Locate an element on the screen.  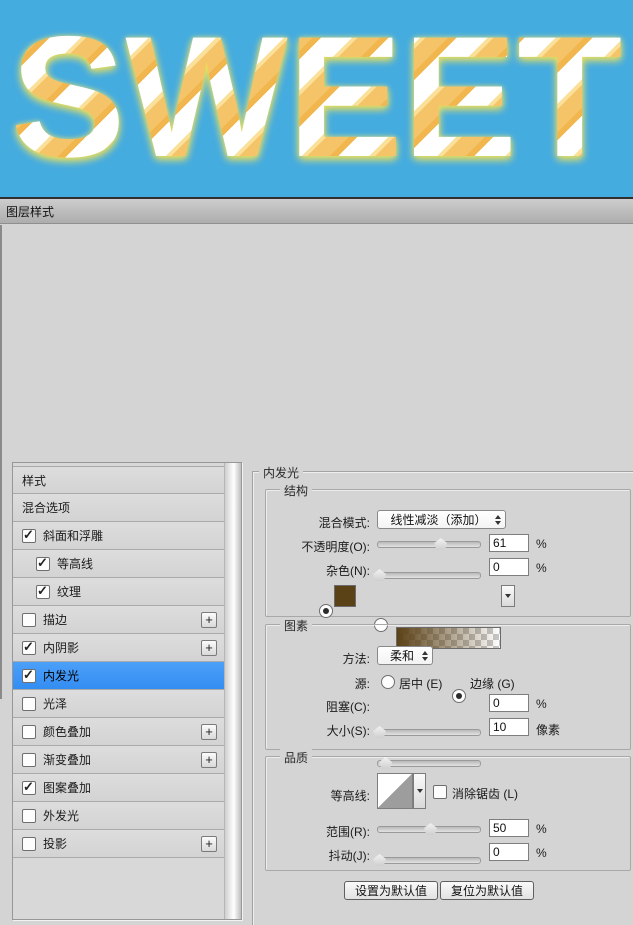
opacity-slider-thumb is located at coordinates (441, 544).